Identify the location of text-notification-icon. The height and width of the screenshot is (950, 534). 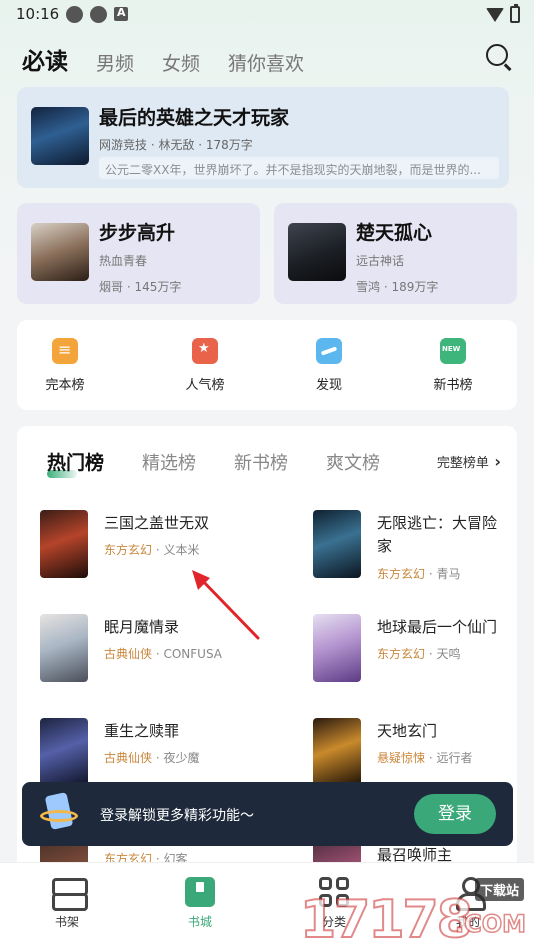
(121, 13).